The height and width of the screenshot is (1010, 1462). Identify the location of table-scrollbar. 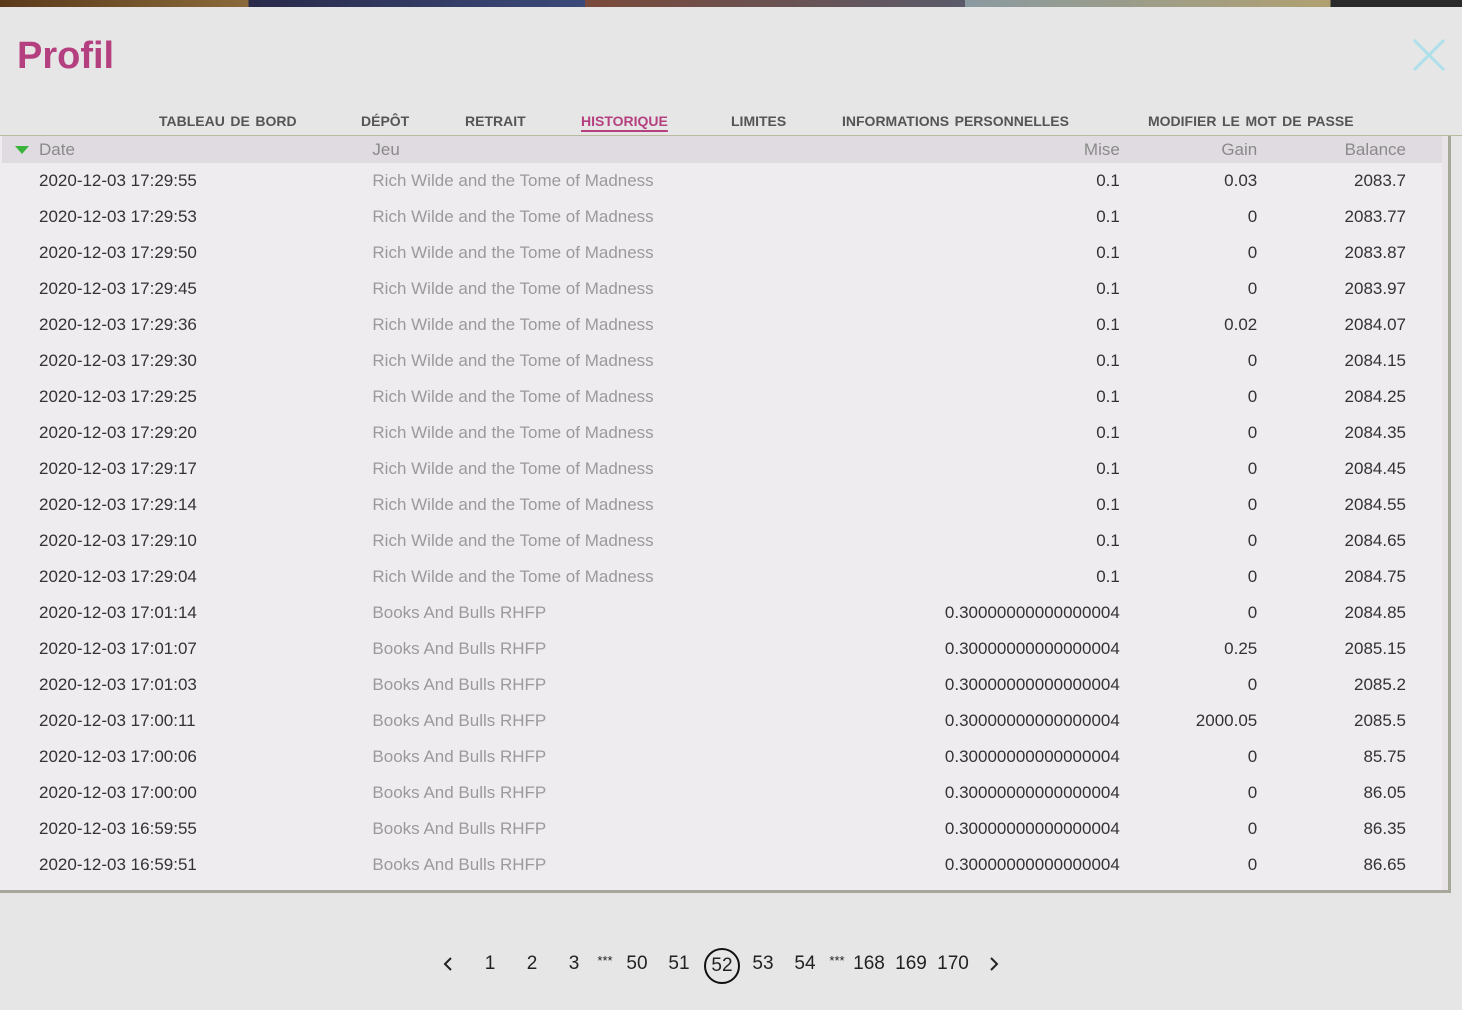
(1445, 513).